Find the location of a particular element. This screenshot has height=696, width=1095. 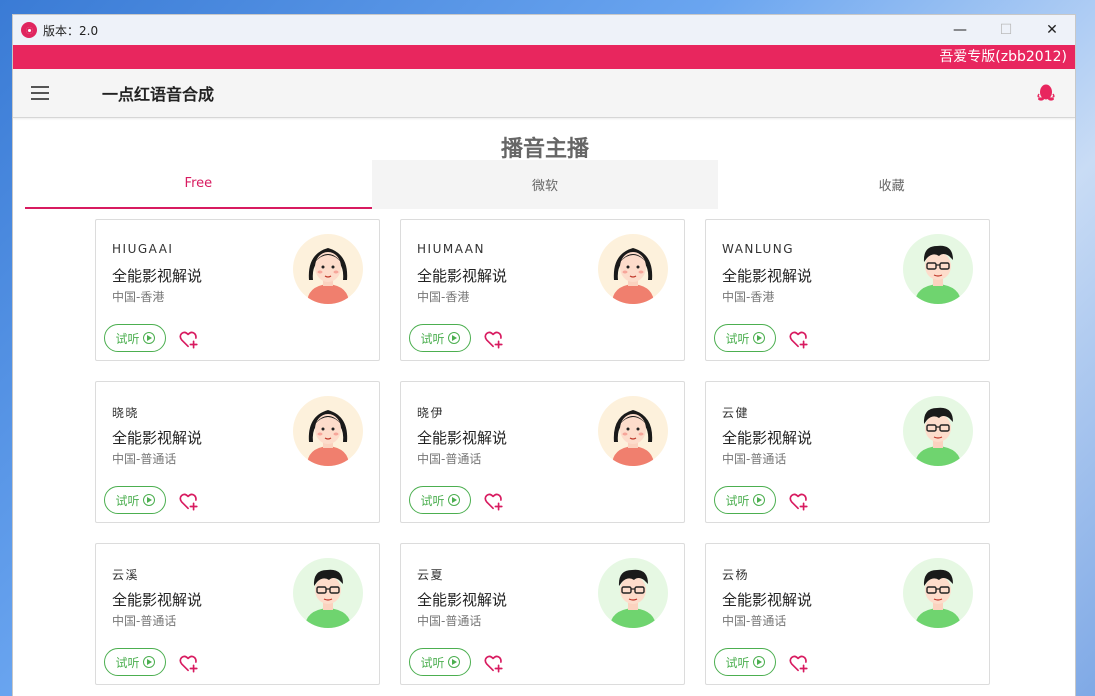

voice-name: WANLUNG is located at coordinates (758, 249).